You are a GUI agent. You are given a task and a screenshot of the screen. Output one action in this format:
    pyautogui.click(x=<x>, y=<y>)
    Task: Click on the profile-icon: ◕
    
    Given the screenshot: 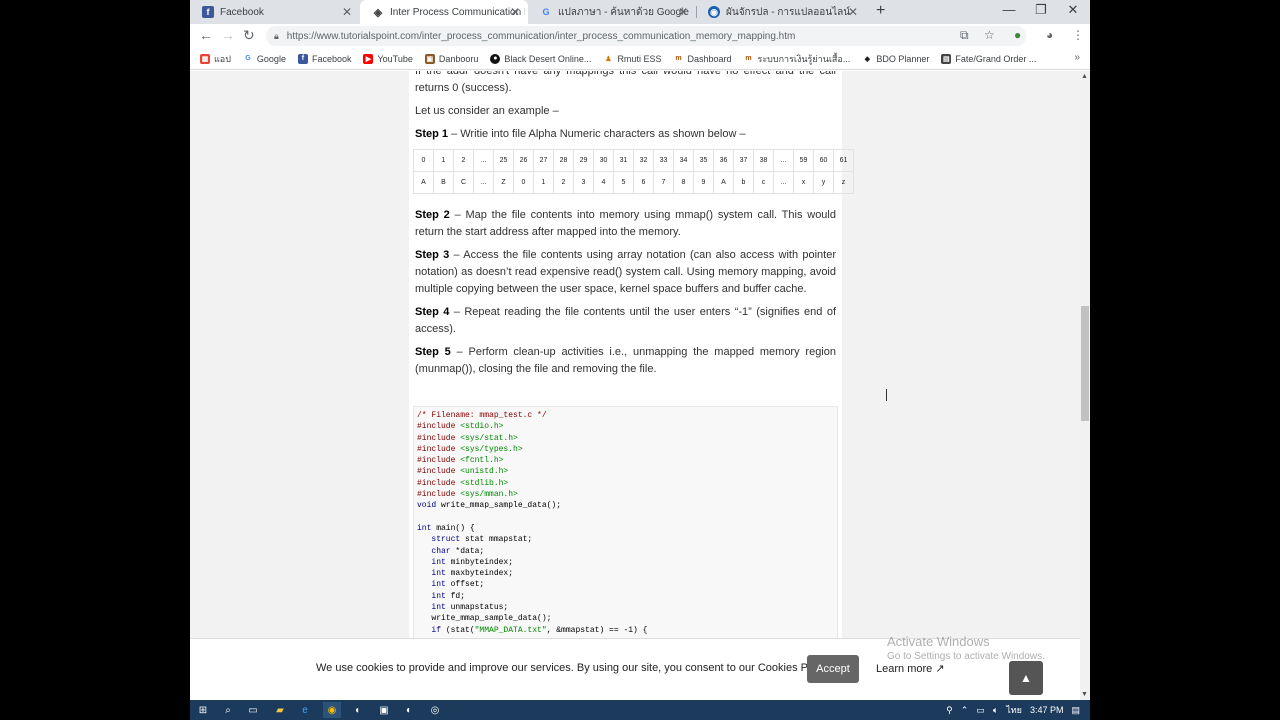 What is the action you would take?
    pyautogui.click(x=1049, y=35)
    